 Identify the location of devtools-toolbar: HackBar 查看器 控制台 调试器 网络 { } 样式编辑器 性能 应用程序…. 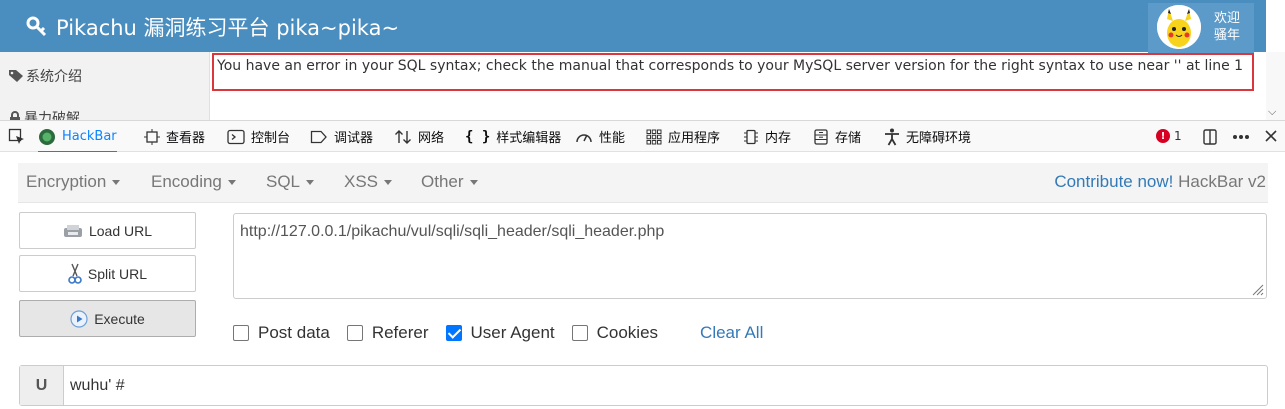
(642, 136).